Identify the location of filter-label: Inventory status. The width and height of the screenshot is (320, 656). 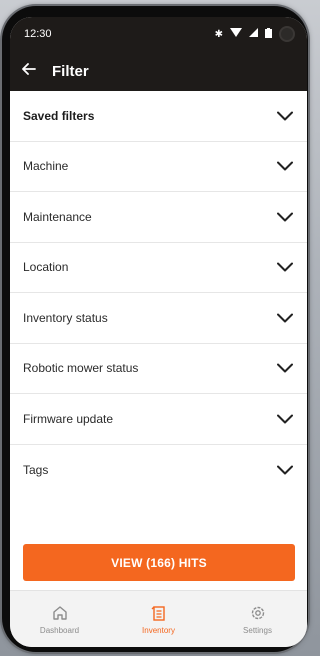
(65, 317).